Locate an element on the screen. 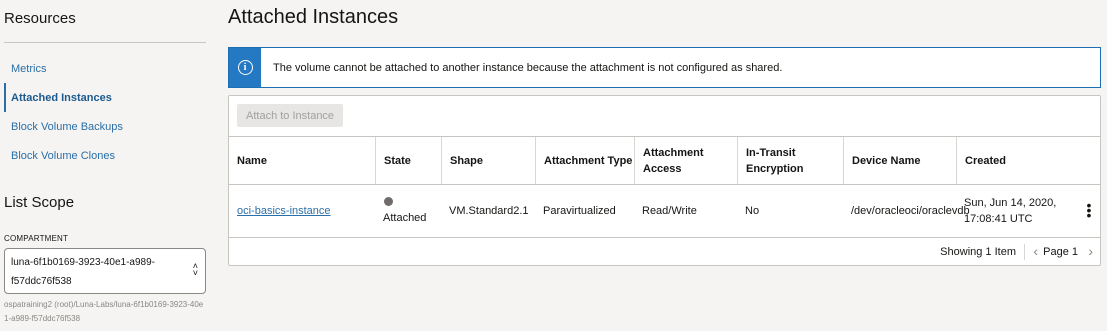  cell-name: oci-basics-instance is located at coordinates (302, 211).